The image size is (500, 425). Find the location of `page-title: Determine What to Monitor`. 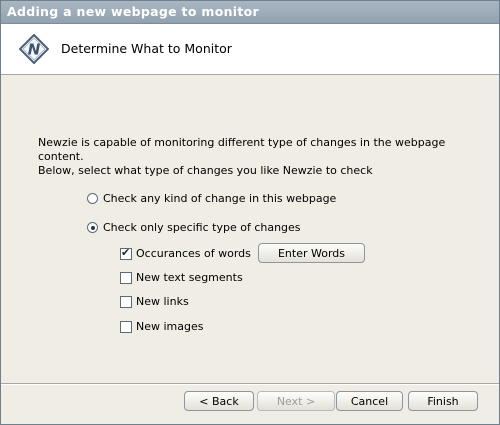

page-title: Determine What to Monitor is located at coordinates (146, 48).